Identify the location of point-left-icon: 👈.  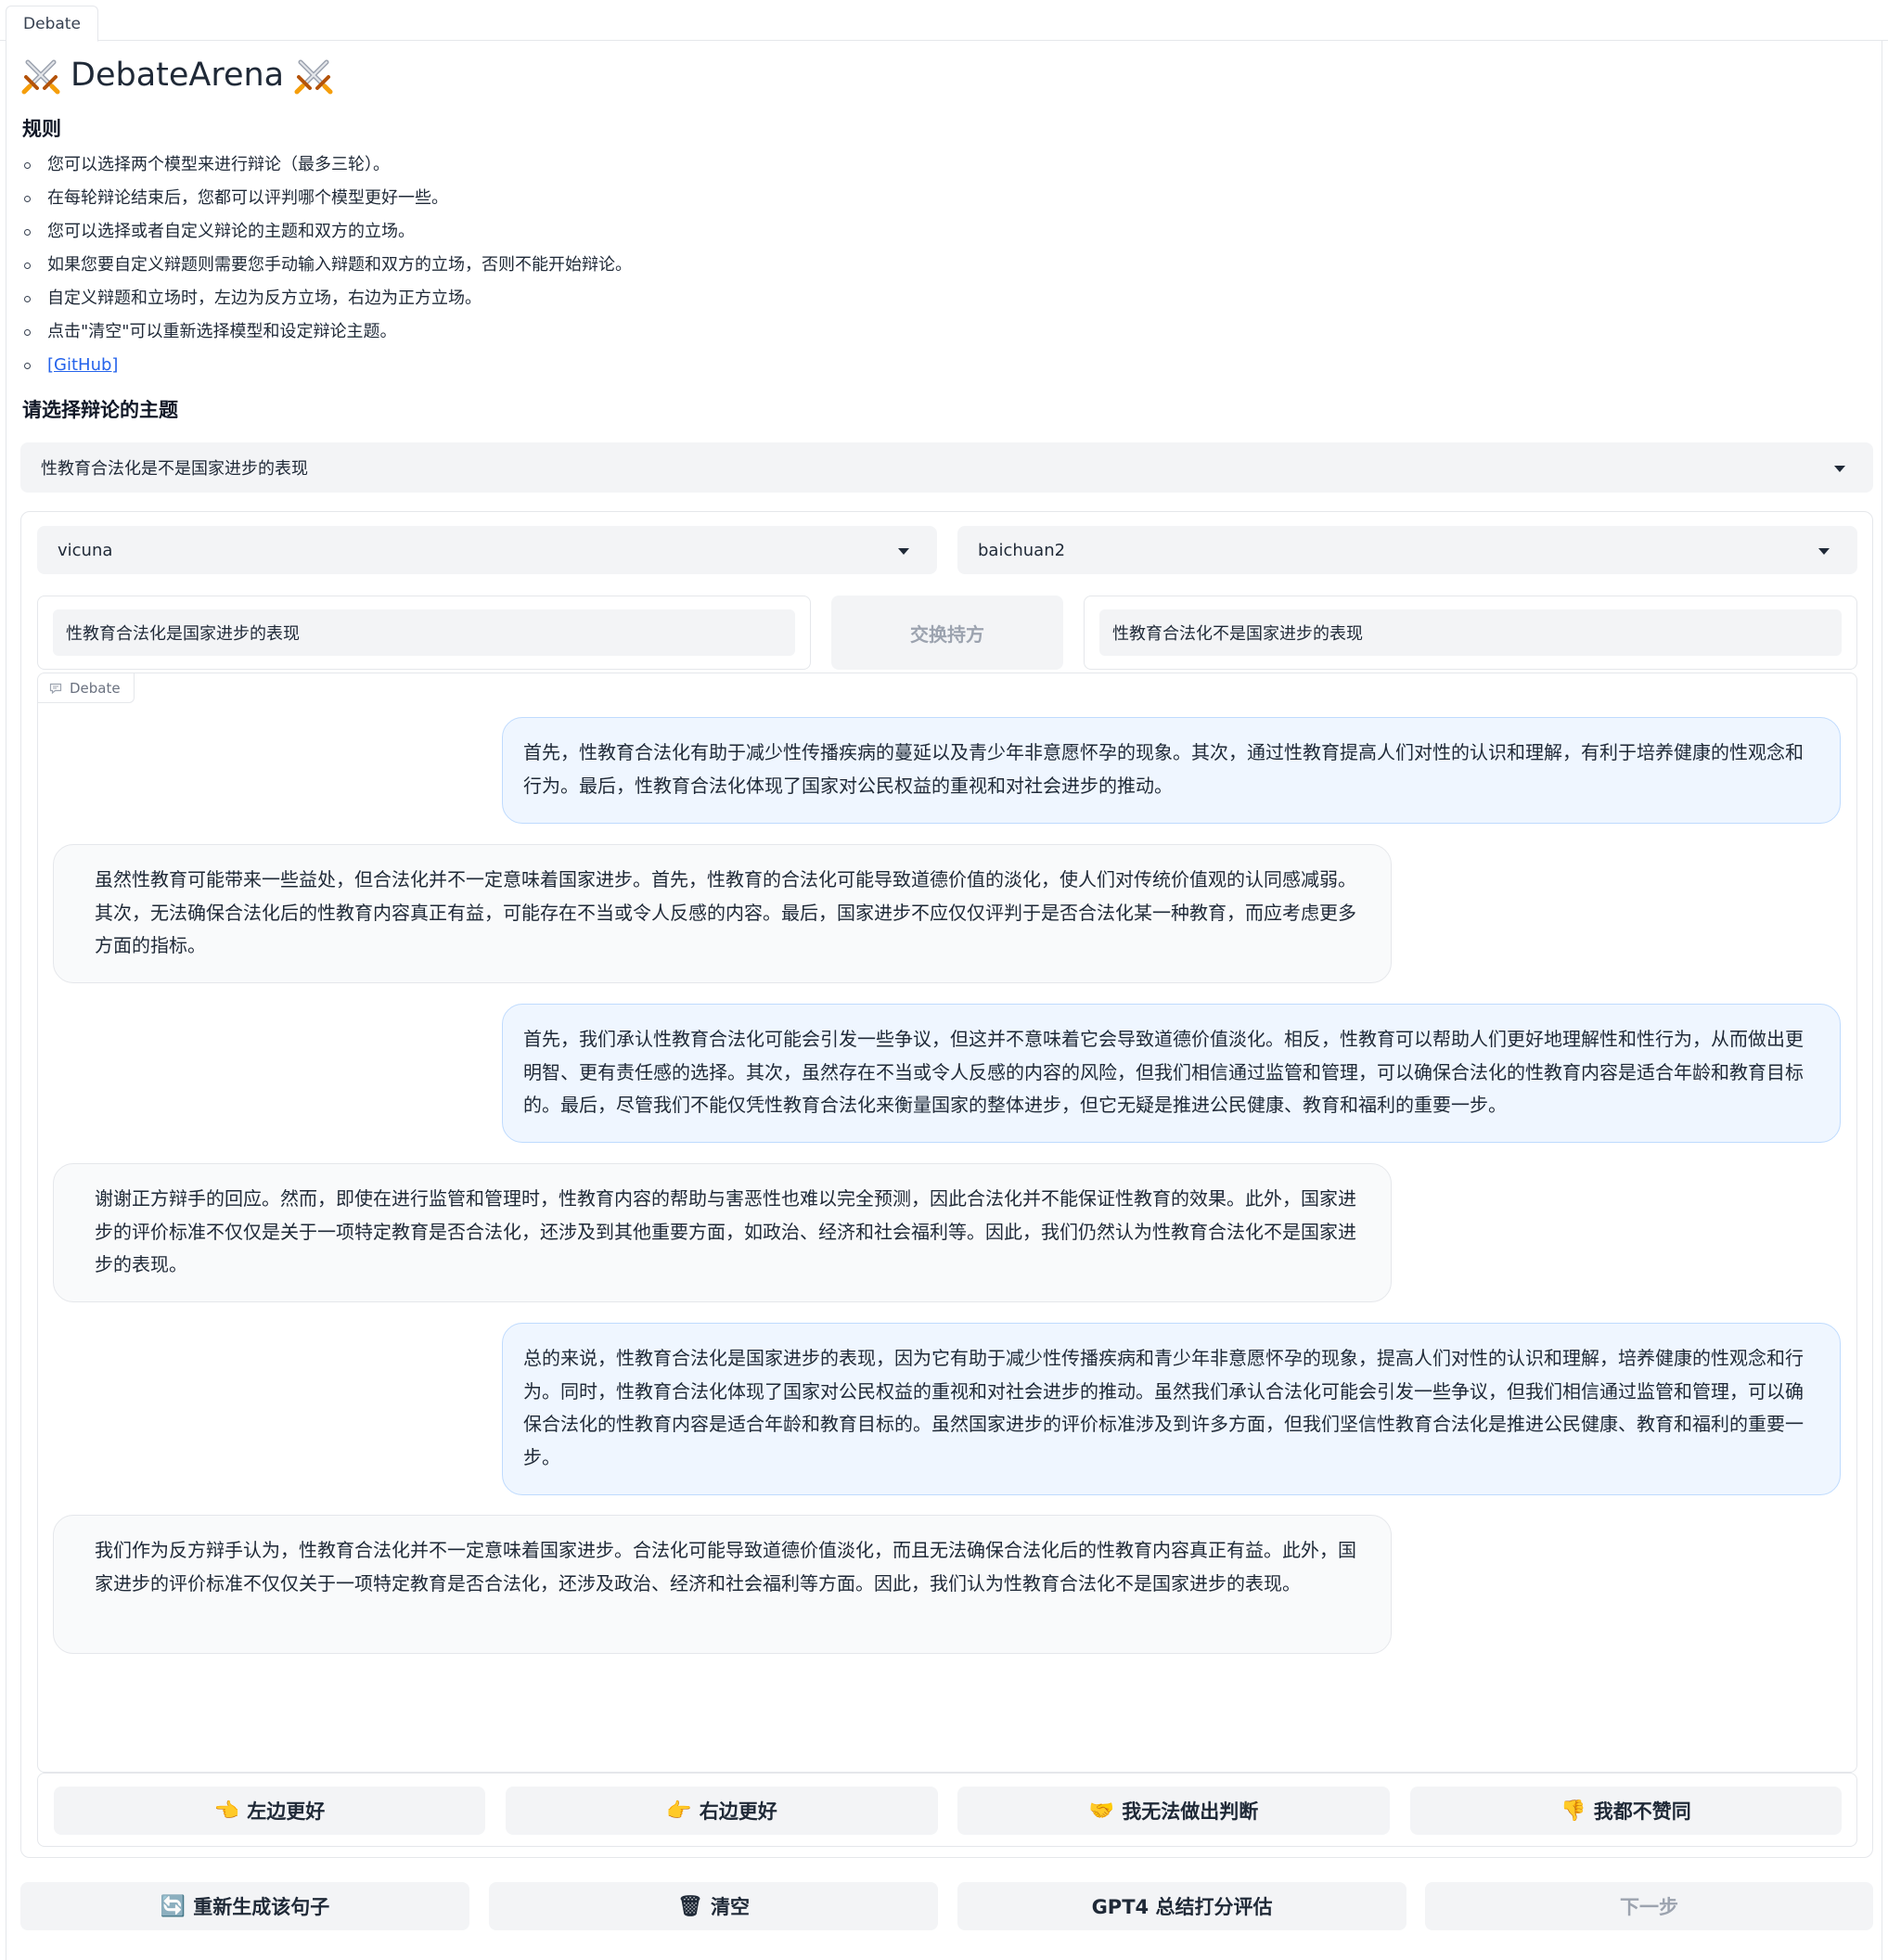
(227, 1811).